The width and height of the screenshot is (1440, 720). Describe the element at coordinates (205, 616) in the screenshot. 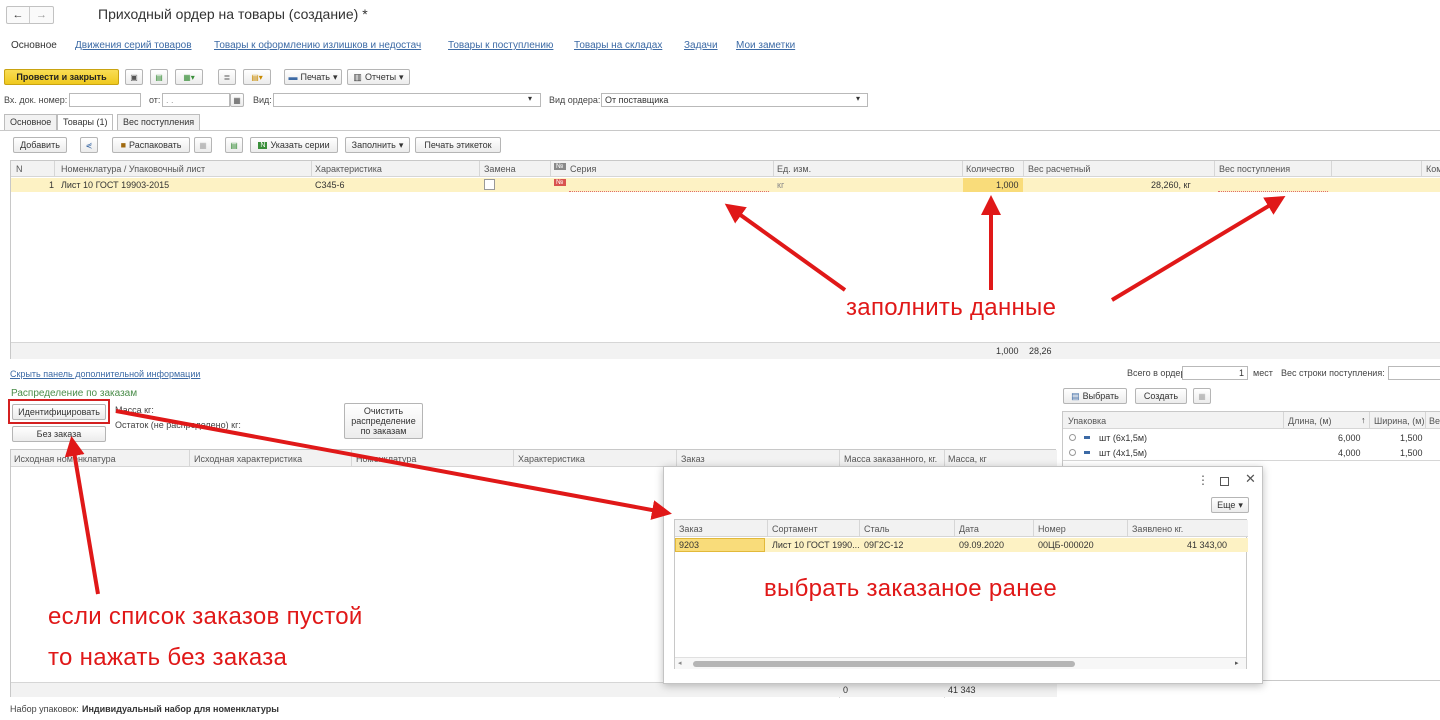

I see `annotation-empty-line1: если список заказов пустой` at that location.